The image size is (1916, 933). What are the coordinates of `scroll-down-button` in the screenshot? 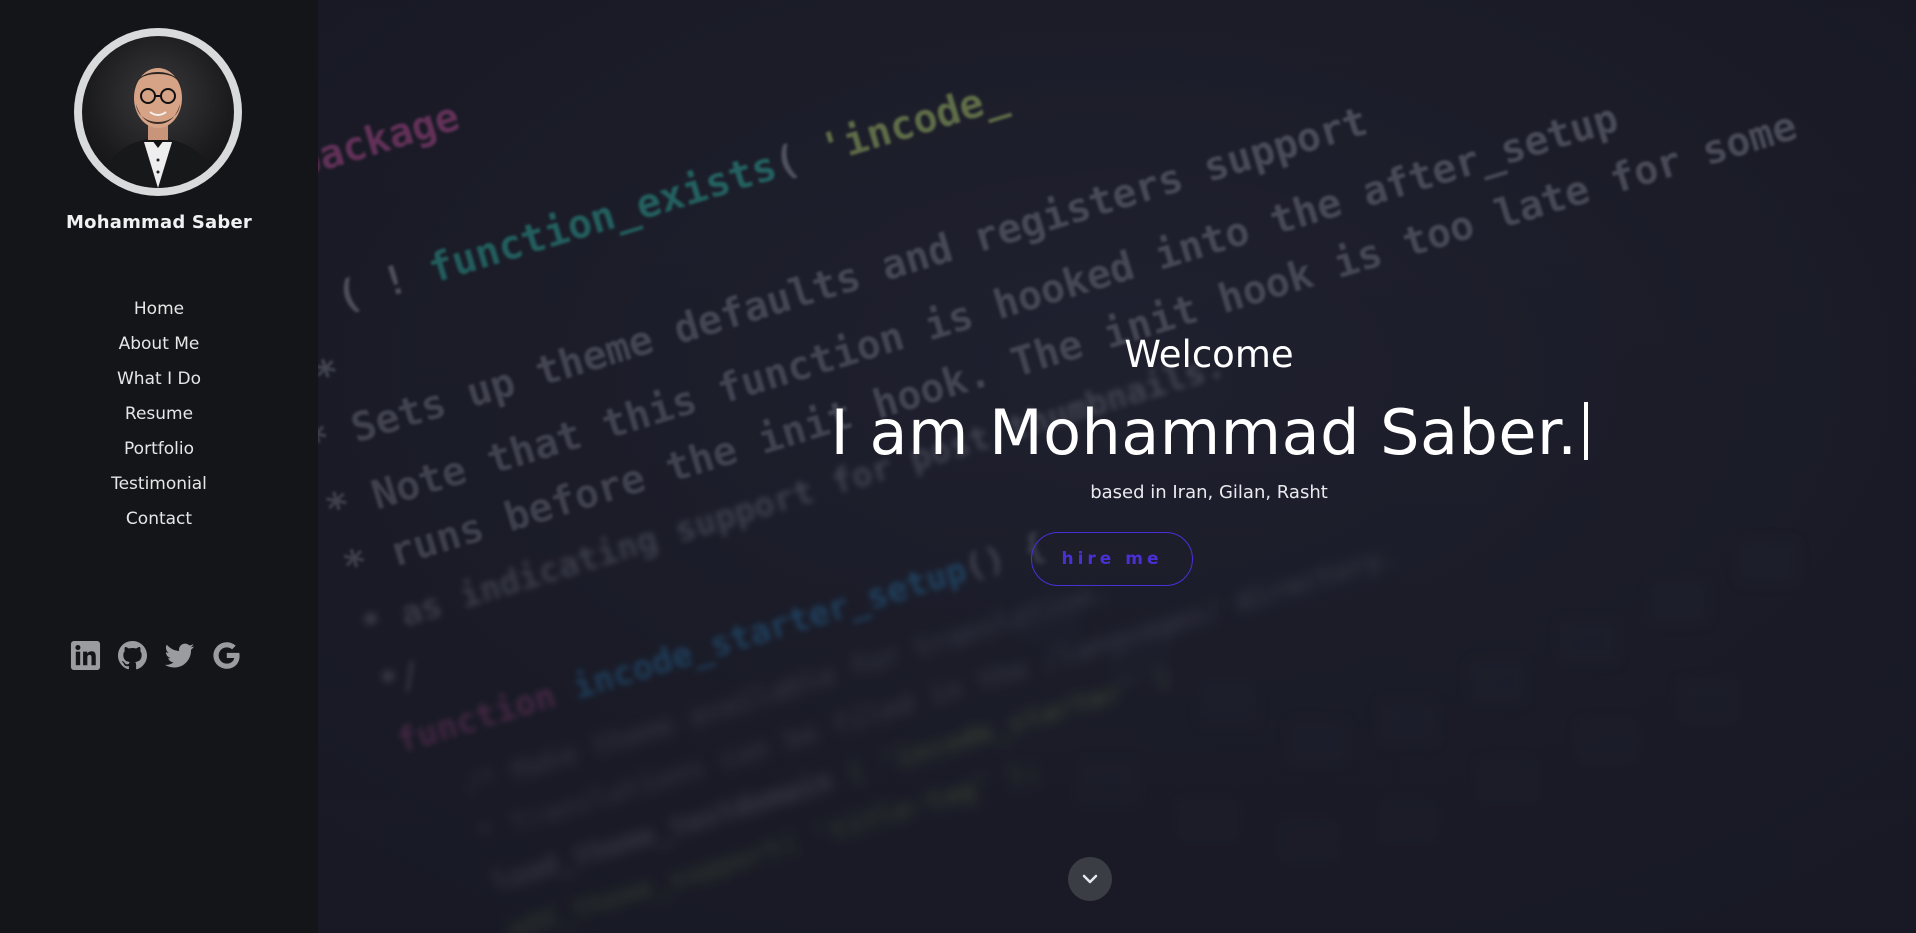 It's located at (1090, 879).